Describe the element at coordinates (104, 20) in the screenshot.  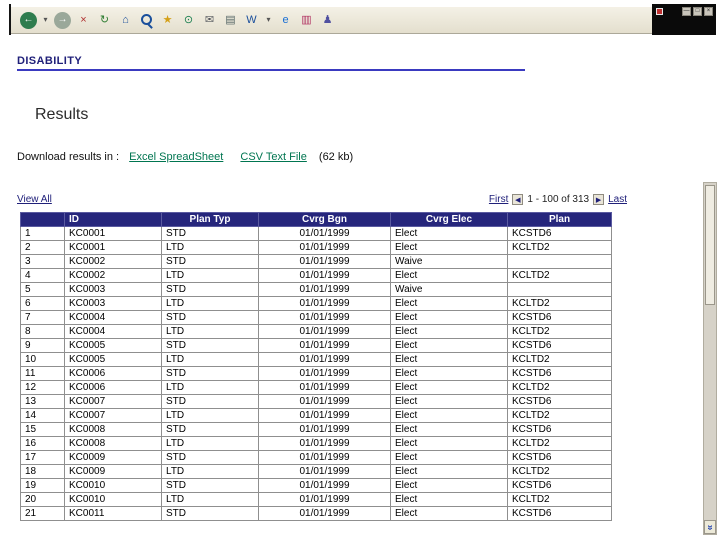
I see `refresh-icon: ↻` at that location.